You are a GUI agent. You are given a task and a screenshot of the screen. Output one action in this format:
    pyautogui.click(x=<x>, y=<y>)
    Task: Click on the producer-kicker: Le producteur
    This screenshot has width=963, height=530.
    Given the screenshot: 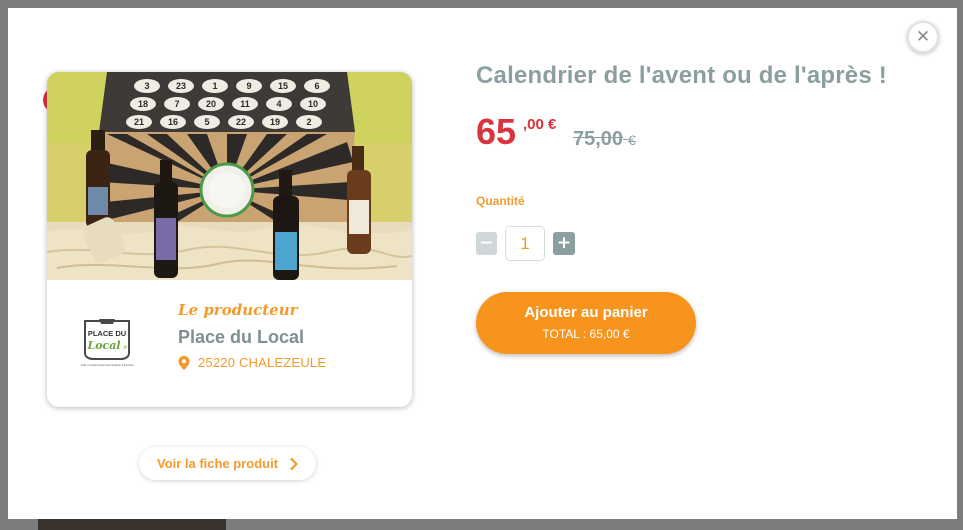 What is the action you would take?
    pyautogui.click(x=238, y=310)
    